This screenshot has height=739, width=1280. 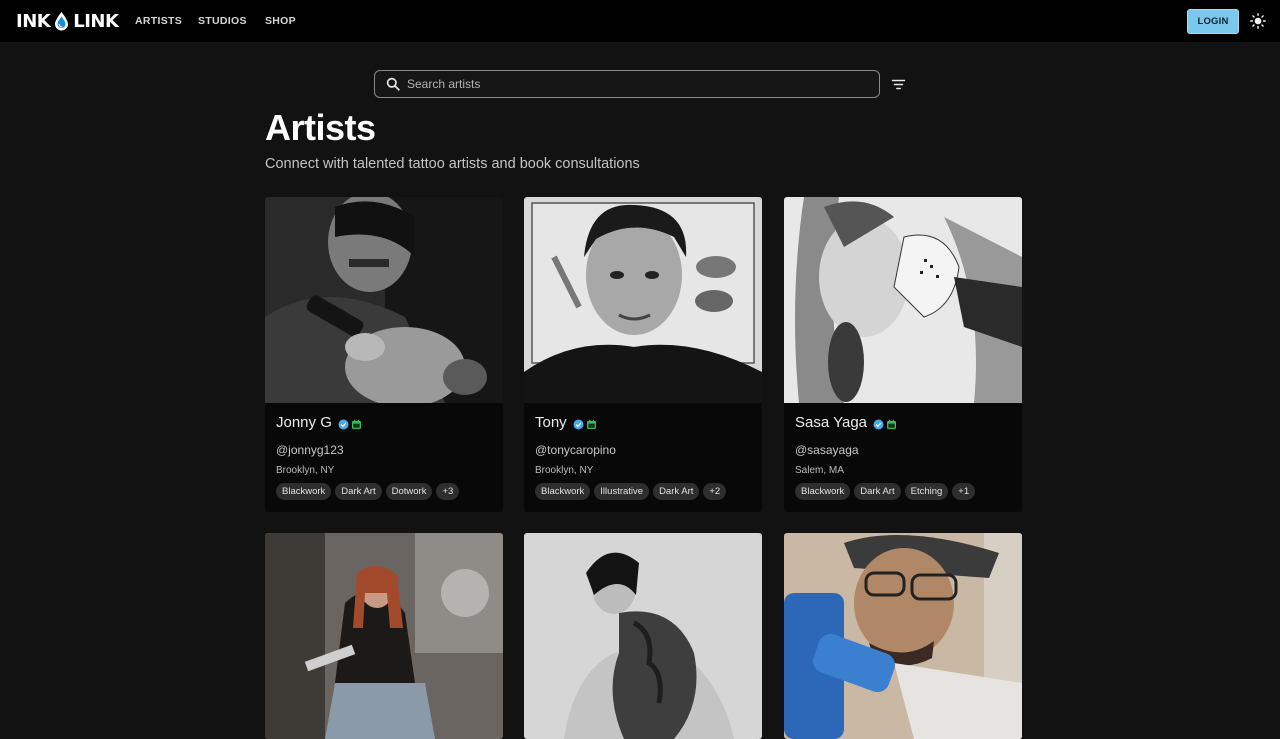 I want to click on style-tags: Blackwork Dark Art Etching +1, so click(x=885, y=491).